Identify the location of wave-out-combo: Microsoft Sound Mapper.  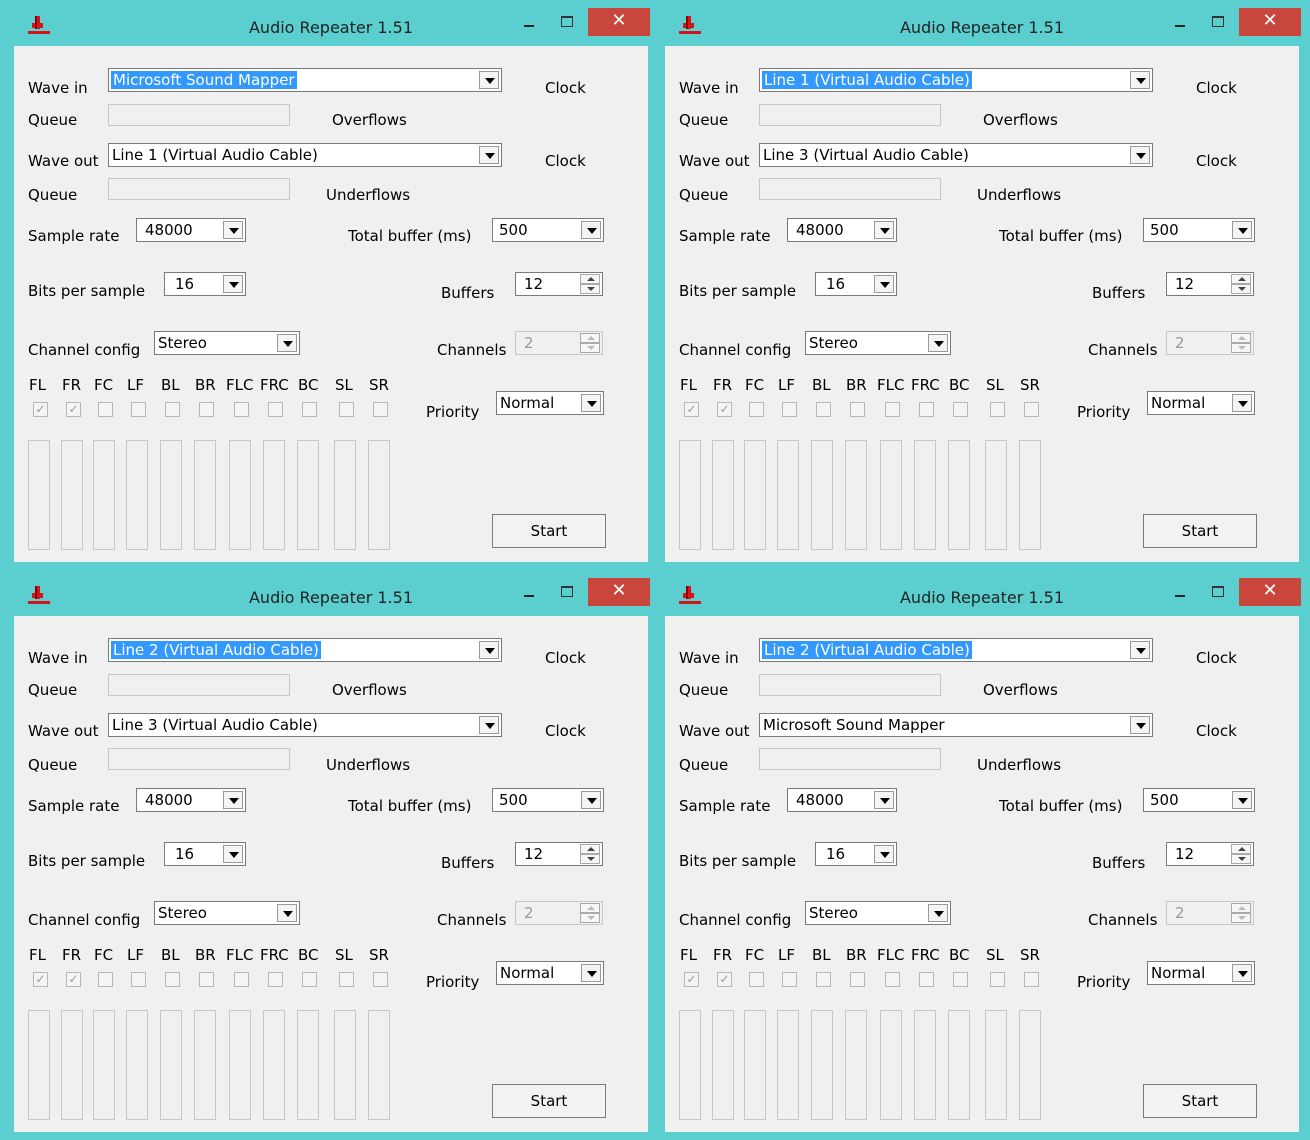
(956, 725).